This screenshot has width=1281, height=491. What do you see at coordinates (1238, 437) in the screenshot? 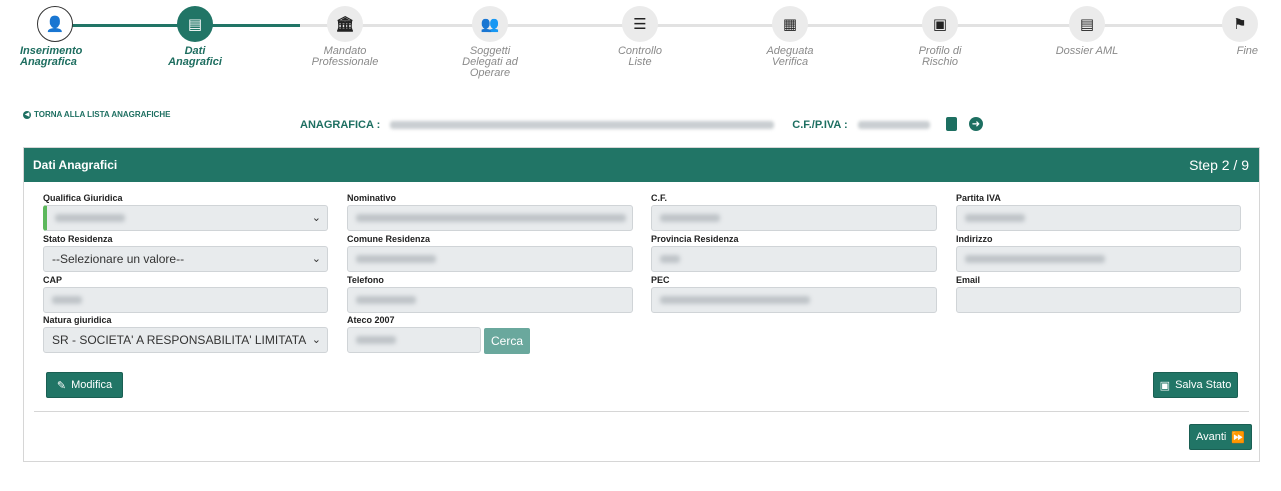
I see `fast-forward-icon: ⏩` at bounding box center [1238, 437].